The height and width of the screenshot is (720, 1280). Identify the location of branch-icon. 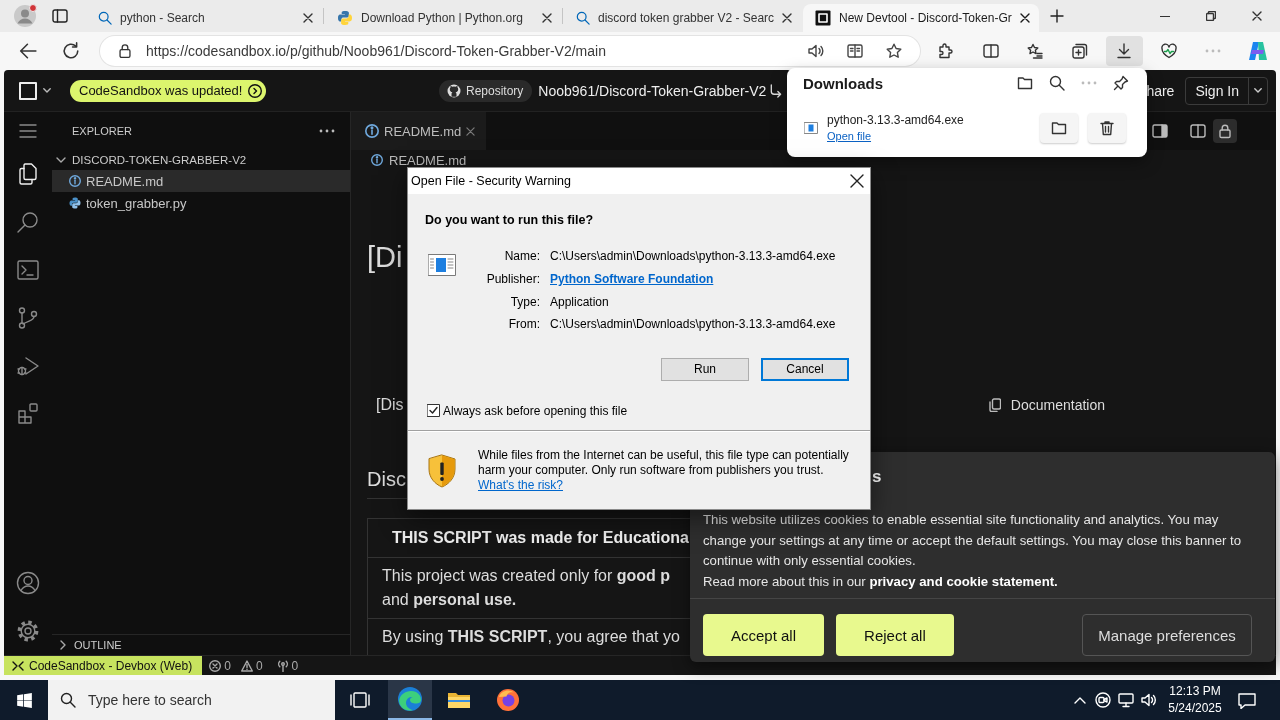
(28, 318).